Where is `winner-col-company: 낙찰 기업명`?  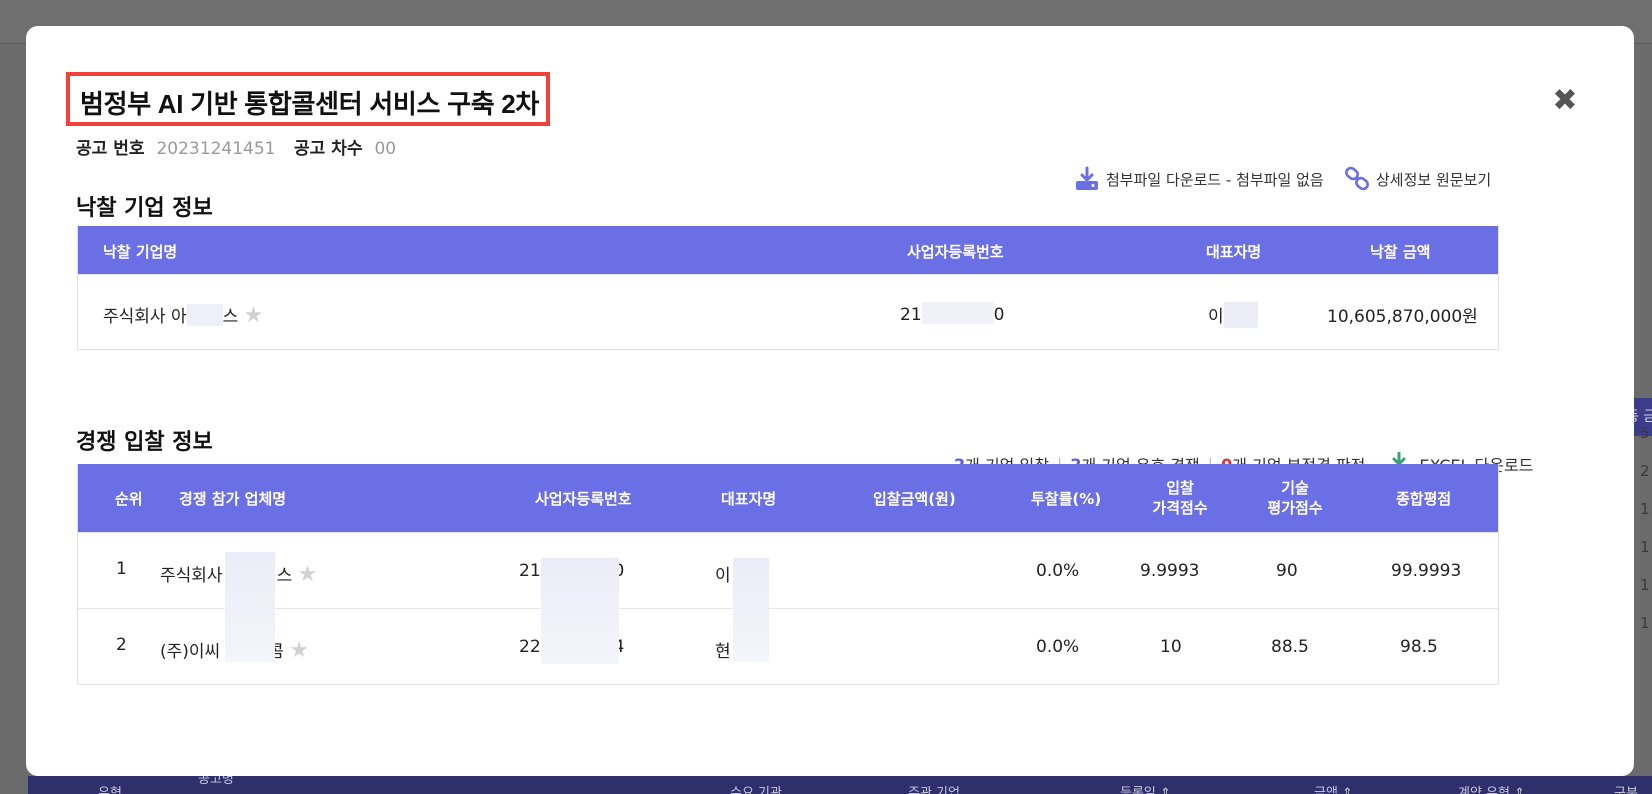 winner-col-company: 낙찰 기업명 is located at coordinates (140, 252).